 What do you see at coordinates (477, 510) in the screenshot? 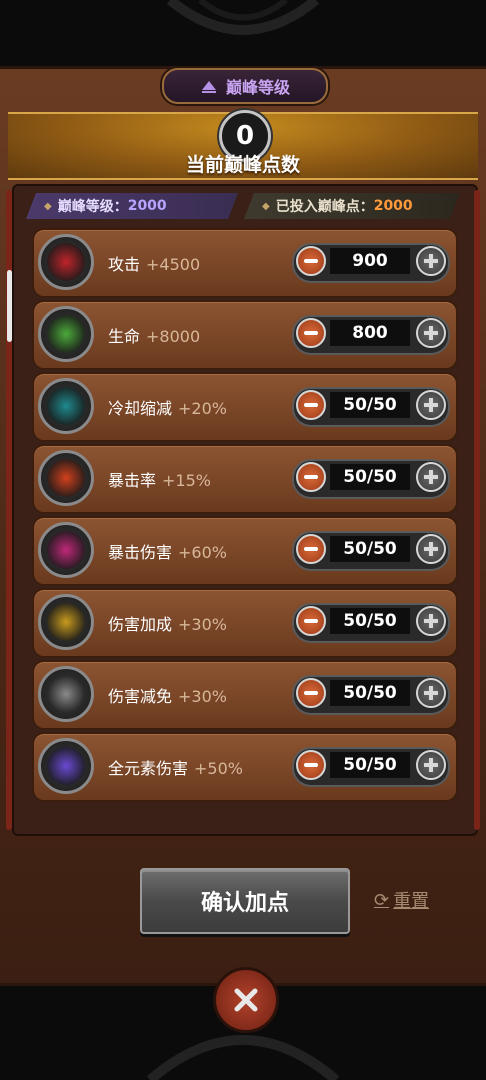
I see `right-rail` at bounding box center [477, 510].